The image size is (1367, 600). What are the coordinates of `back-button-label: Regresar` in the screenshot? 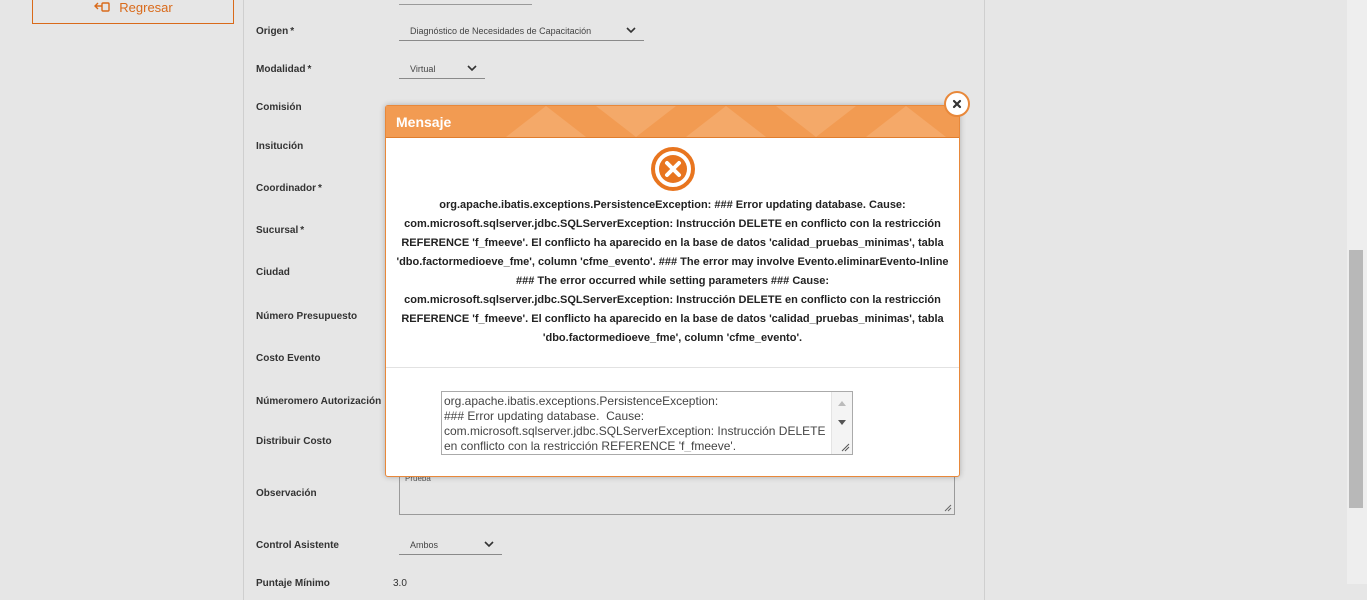 It's located at (146, 7).